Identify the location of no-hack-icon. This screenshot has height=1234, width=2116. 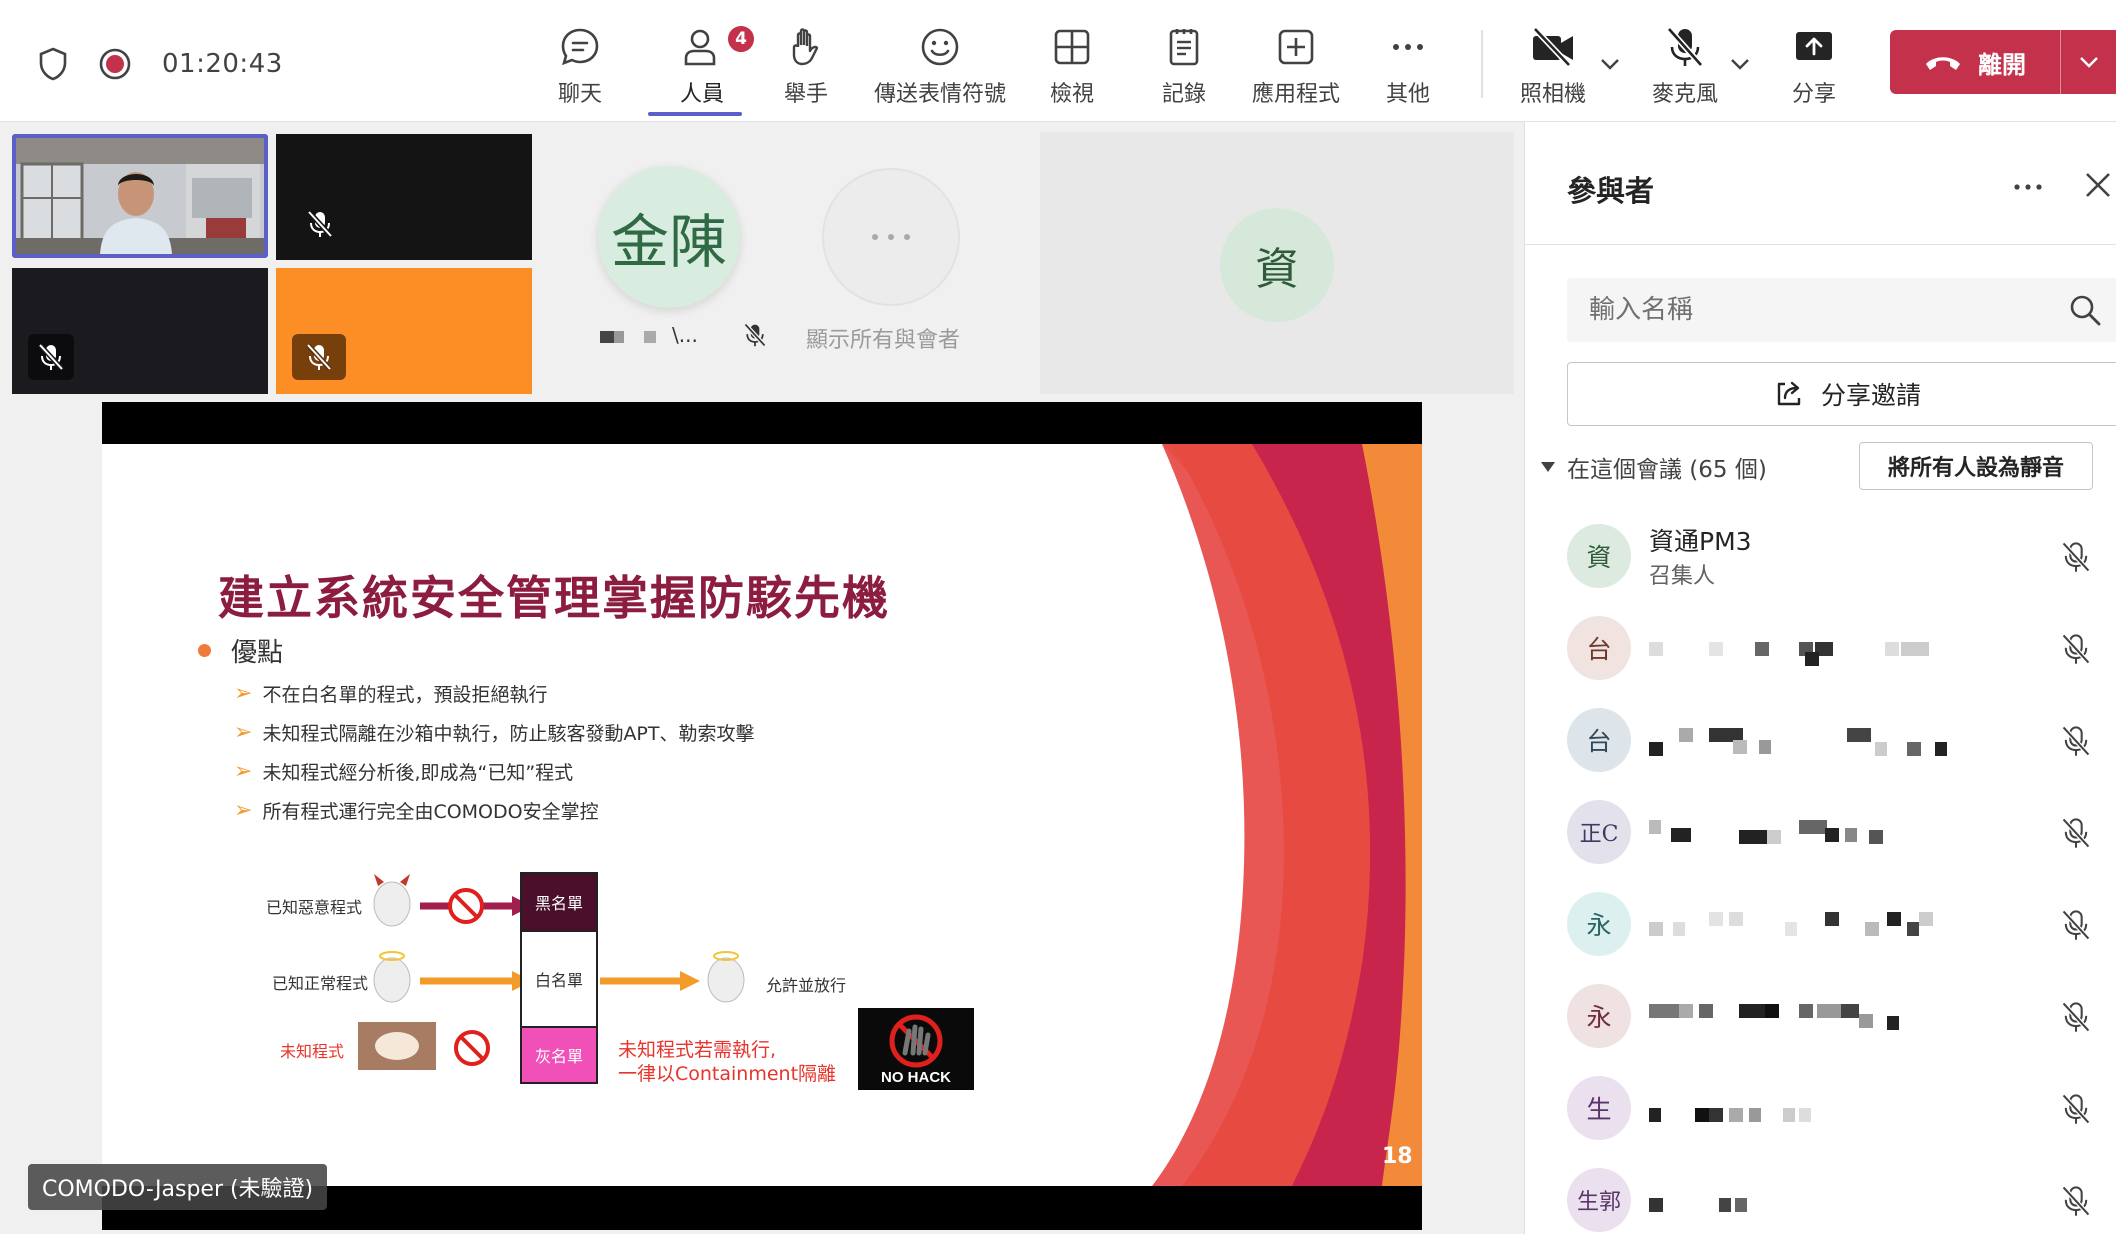
(916, 1041).